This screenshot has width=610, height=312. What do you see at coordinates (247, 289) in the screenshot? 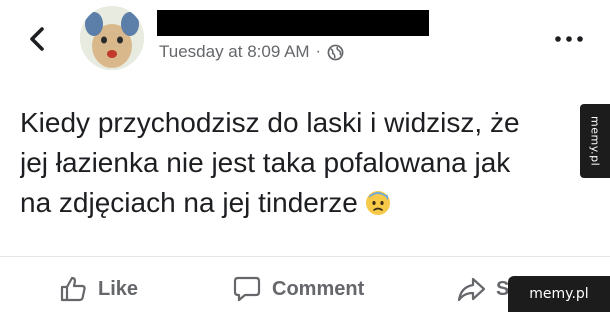
I see `comment-bubble-icon` at bounding box center [247, 289].